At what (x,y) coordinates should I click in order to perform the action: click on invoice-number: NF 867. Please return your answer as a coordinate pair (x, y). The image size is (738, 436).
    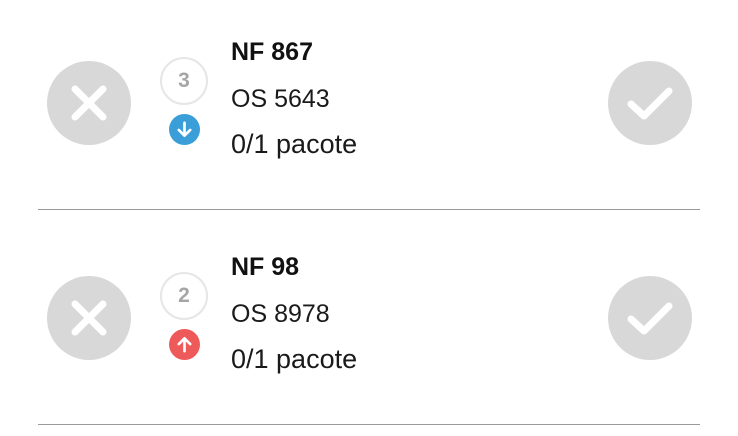
    Looking at the image, I should click on (272, 52).